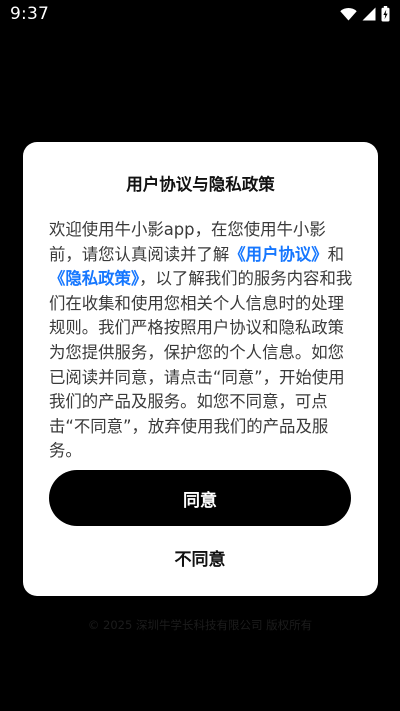 This screenshot has height=711, width=400. What do you see at coordinates (278, 254) in the screenshot?
I see `user-agreement-link: 《用户协议》` at bounding box center [278, 254].